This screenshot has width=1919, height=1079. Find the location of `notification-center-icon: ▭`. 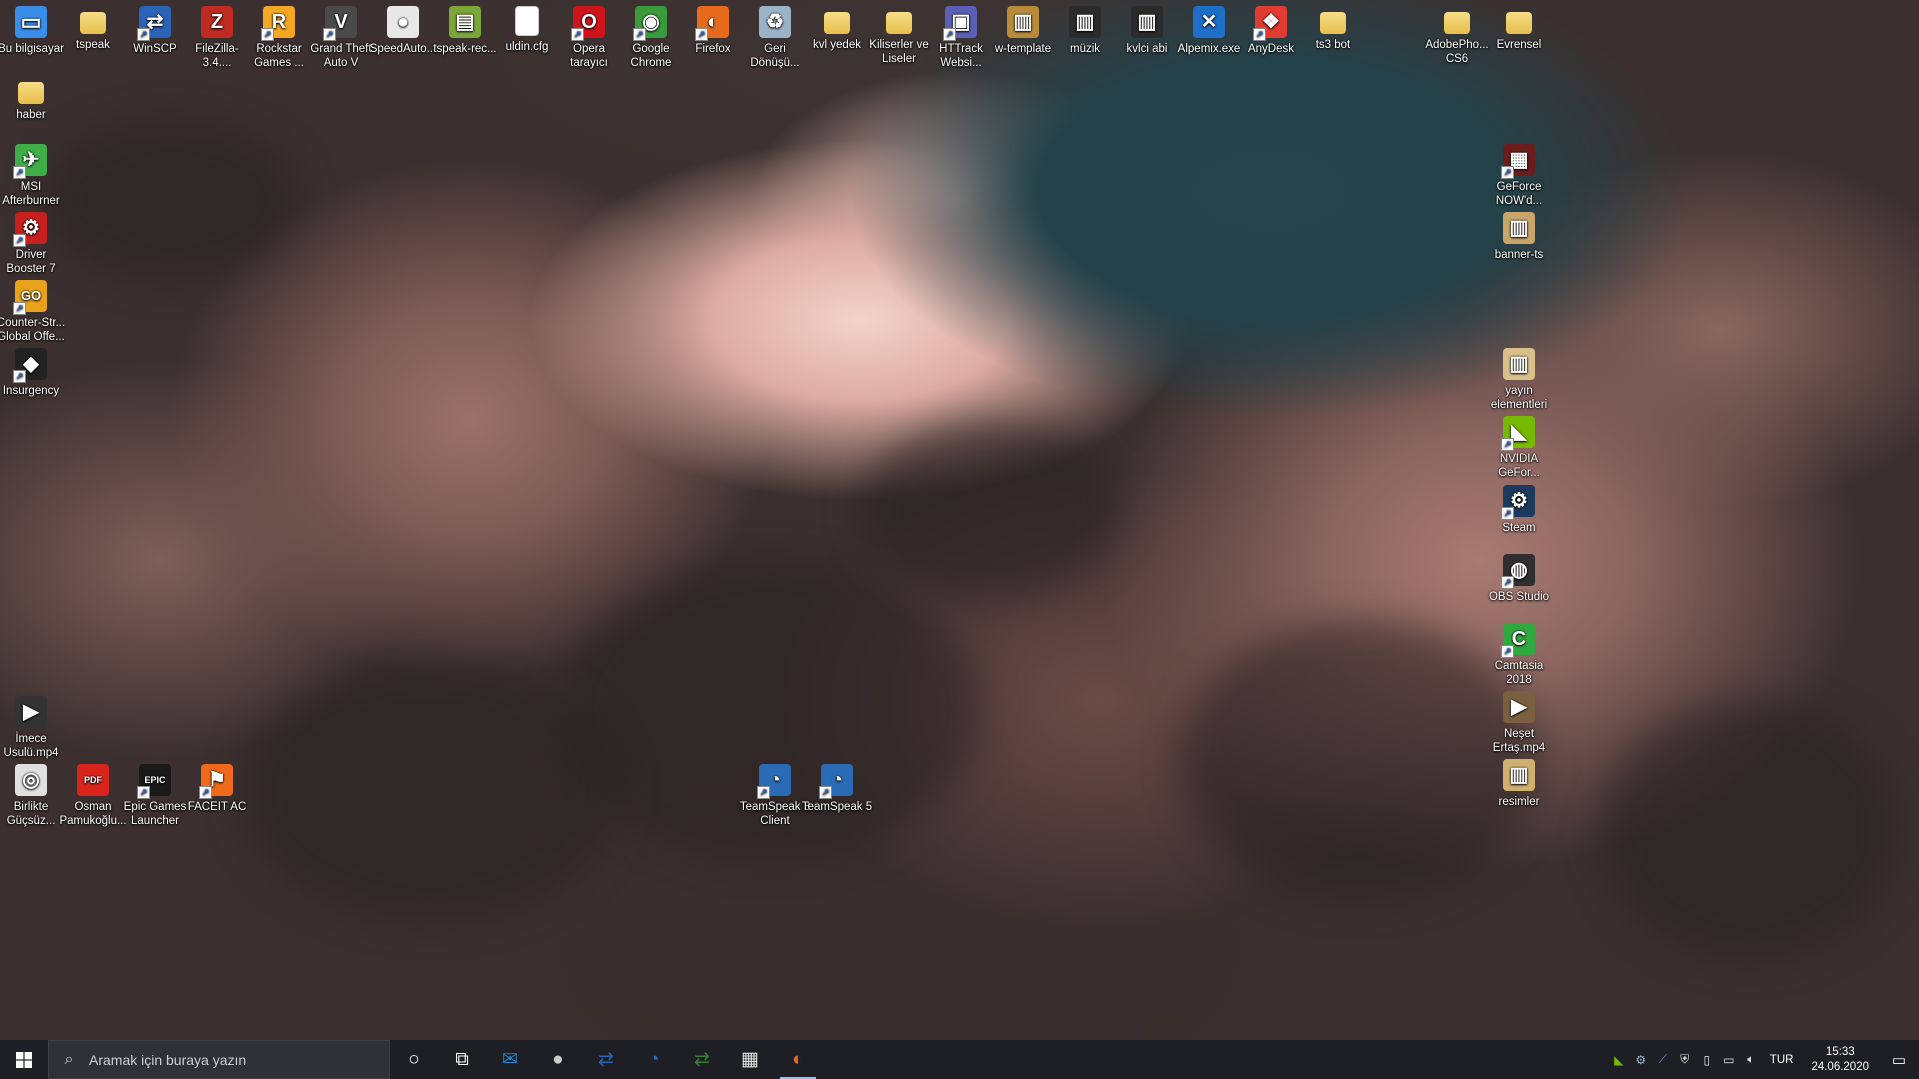

notification-center-icon: ▭ is located at coordinates (1899, 1060).